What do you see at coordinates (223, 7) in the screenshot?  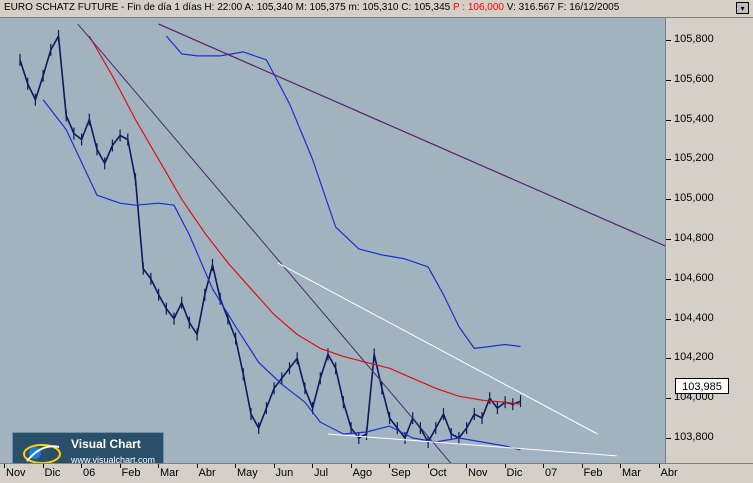 I see `quote-h: H: 22:00` at bounding box center [223, 7].